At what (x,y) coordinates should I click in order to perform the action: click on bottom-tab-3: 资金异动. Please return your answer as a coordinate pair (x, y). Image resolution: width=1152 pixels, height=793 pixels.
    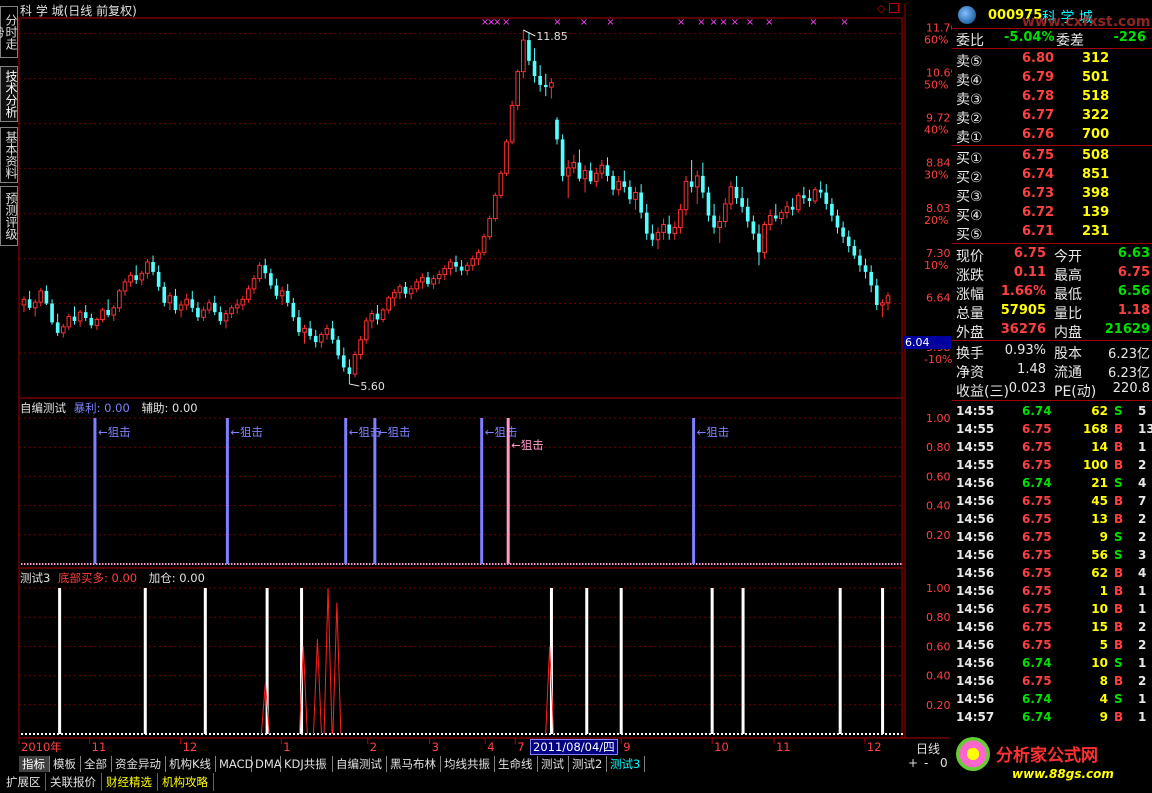
    Looking at the image, I should click on (139, 764).